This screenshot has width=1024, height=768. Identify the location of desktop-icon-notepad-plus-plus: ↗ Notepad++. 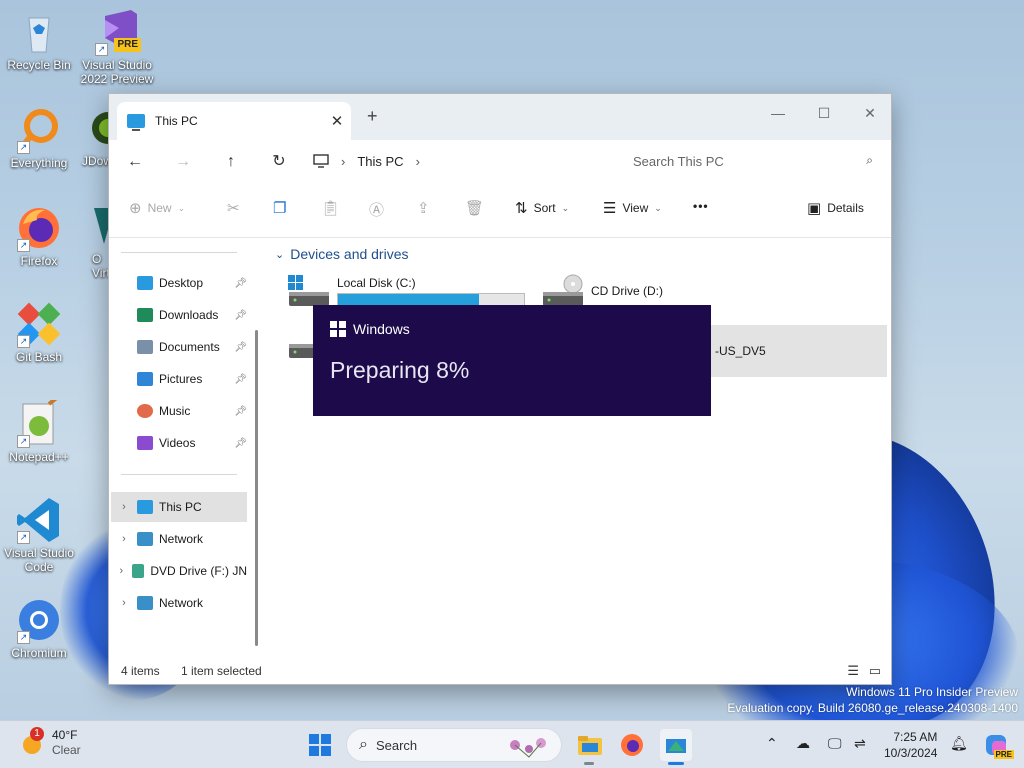
(39, 429).